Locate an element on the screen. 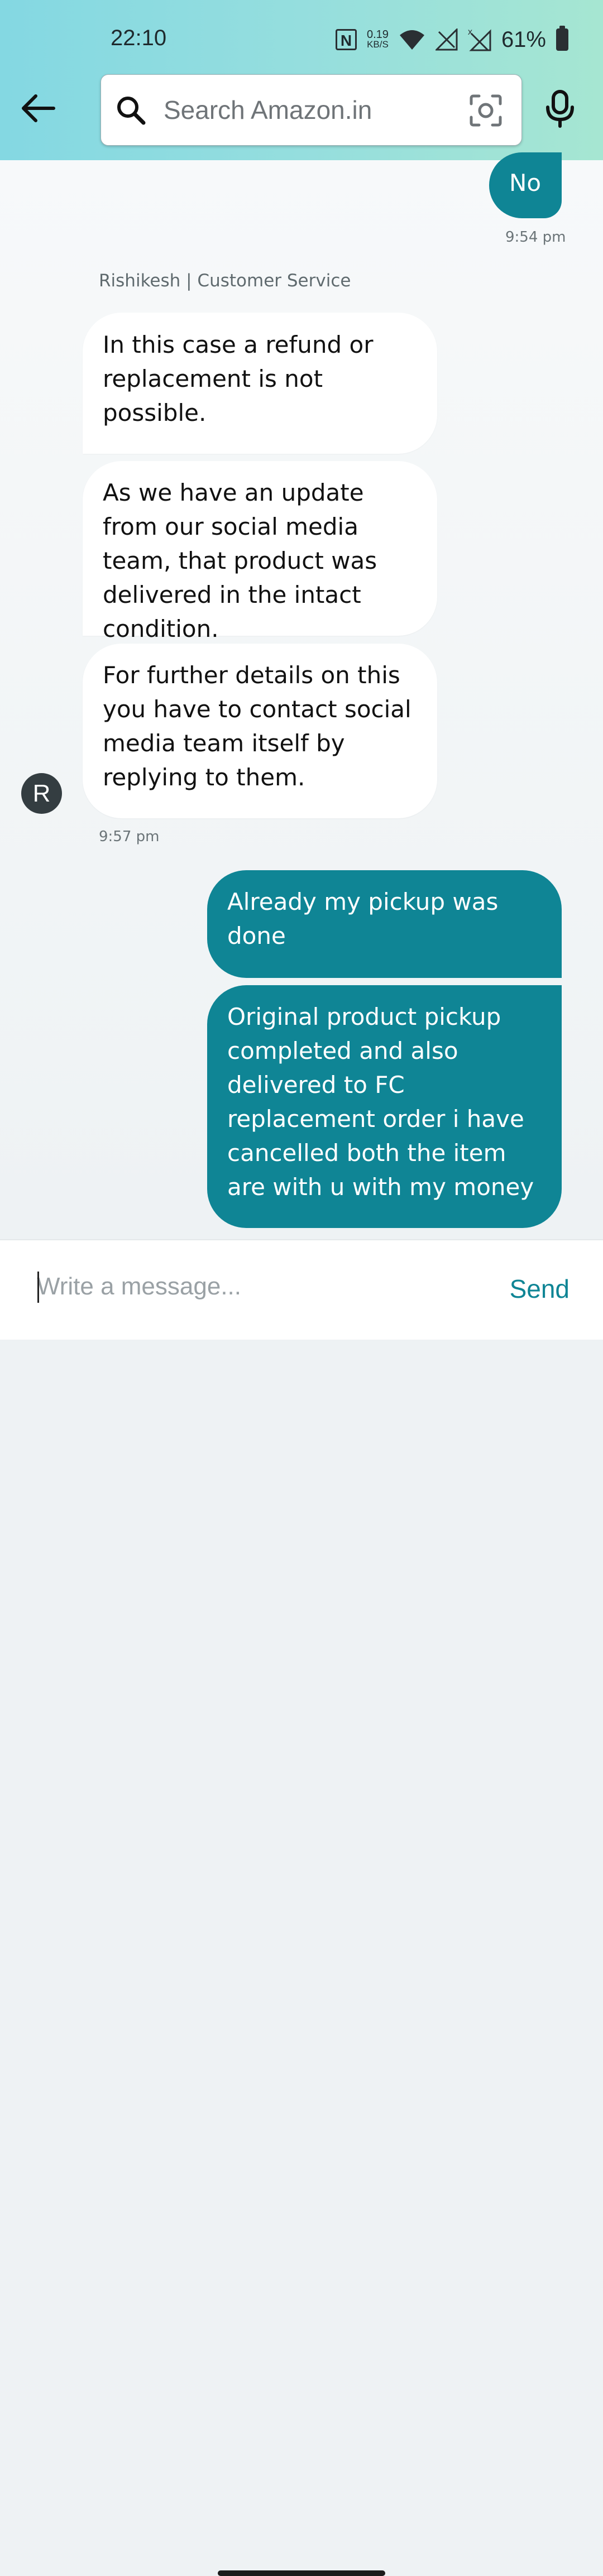  camera-icon is located at coordinates (486, 110).